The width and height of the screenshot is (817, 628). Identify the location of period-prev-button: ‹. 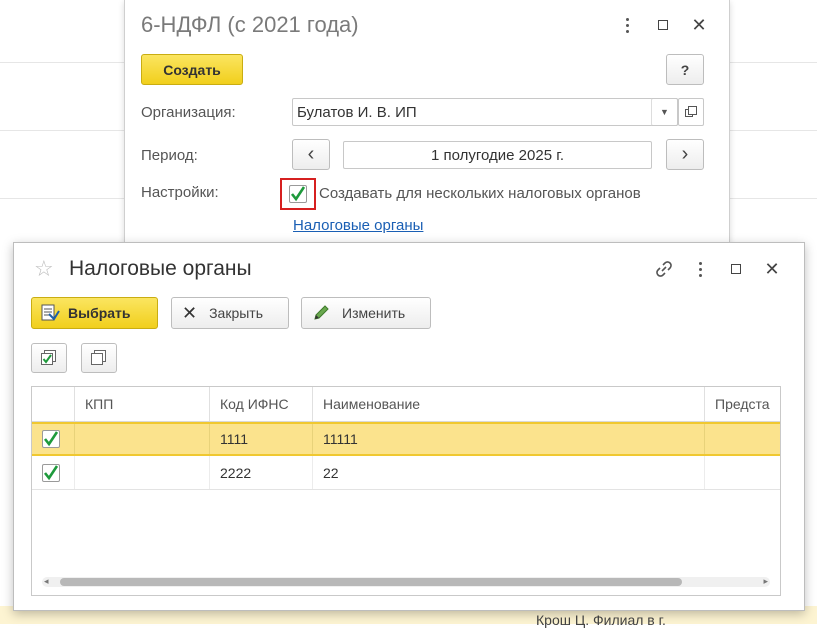
(311, 154).